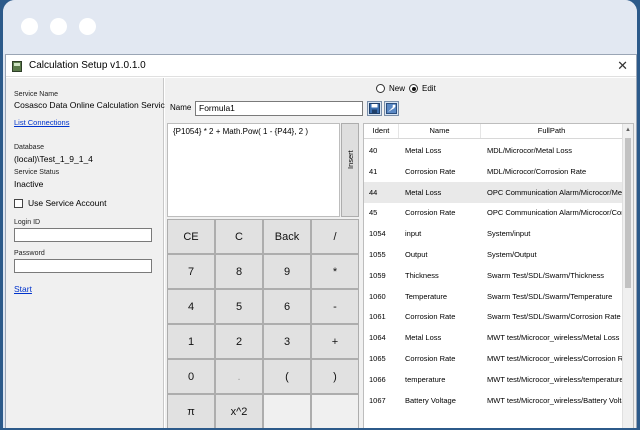  What do you see at coordinates (377, 254) in the screenshot?
I see `cell-ident: 1055` at bounding box center [377, 254].